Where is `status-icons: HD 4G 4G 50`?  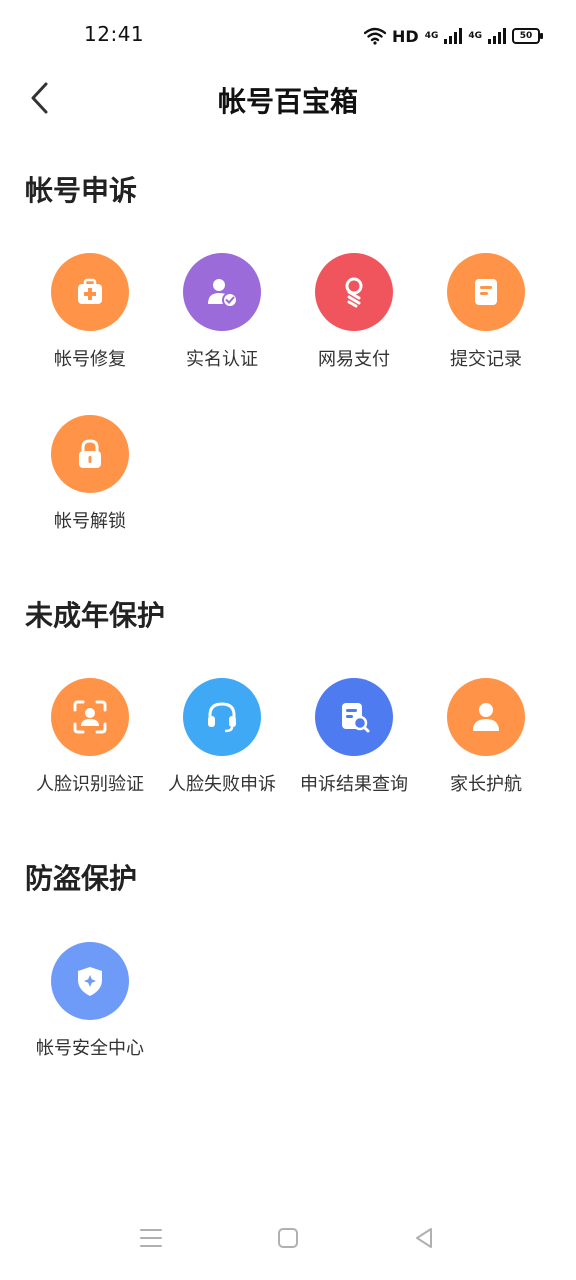 status-icons: HD 4G 4G 50 is located at coordinates (453, 36).